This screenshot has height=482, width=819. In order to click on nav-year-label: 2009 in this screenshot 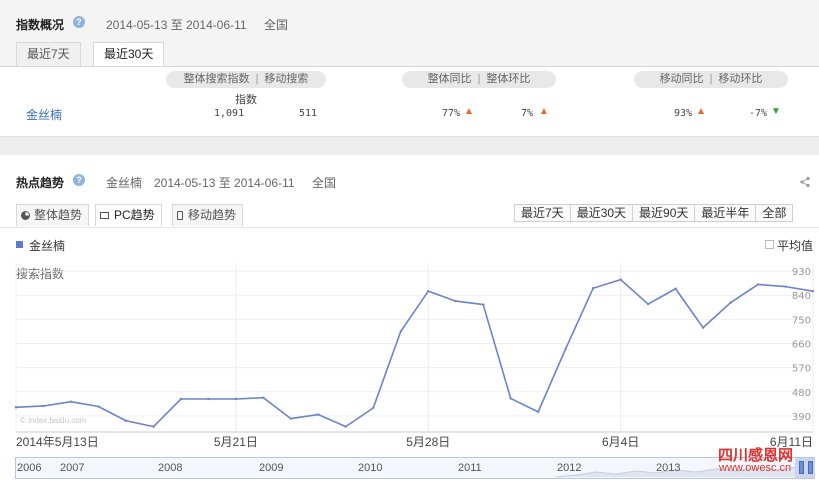, I will do `click(271, 468)`.